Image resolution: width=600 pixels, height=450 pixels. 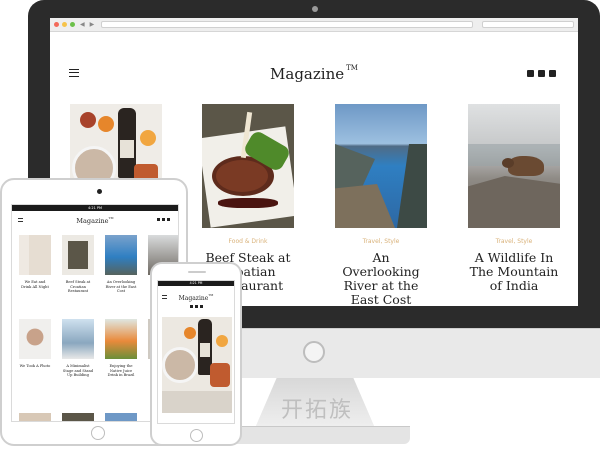 What do you see at coordinates (82, 24) in the screenshot?
I see `back-arrow-icon: ◀` at bounding box center [82, 24].